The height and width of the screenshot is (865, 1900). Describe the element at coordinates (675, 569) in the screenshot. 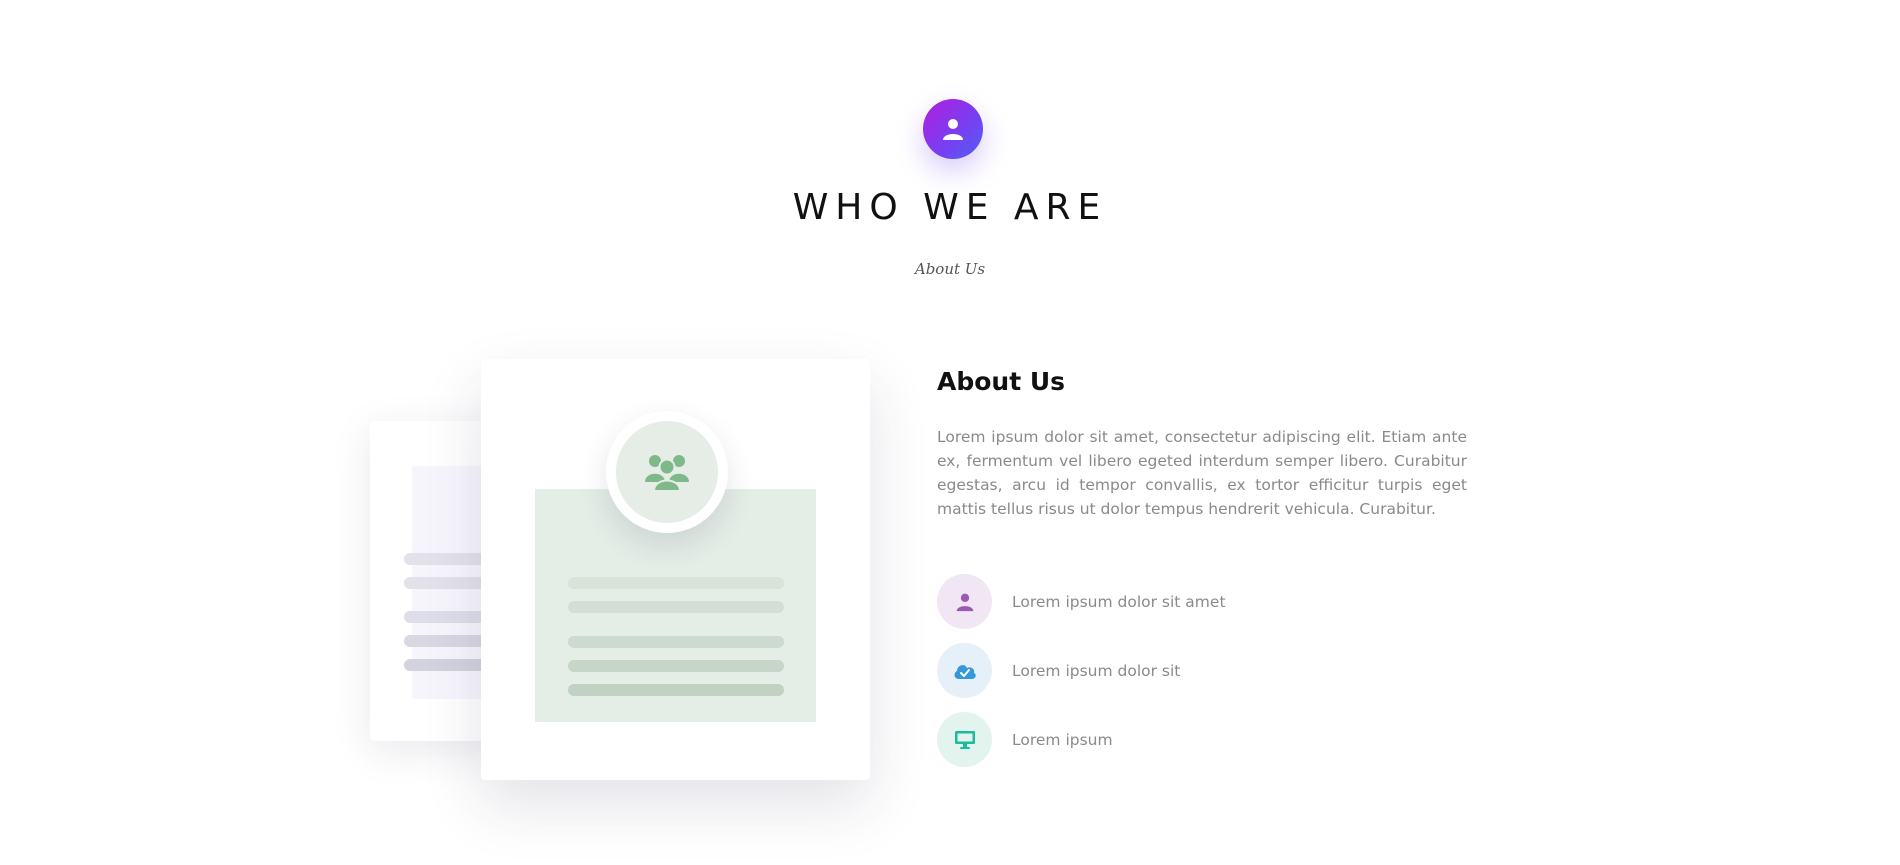

I see `front-card-illustration` at that location.